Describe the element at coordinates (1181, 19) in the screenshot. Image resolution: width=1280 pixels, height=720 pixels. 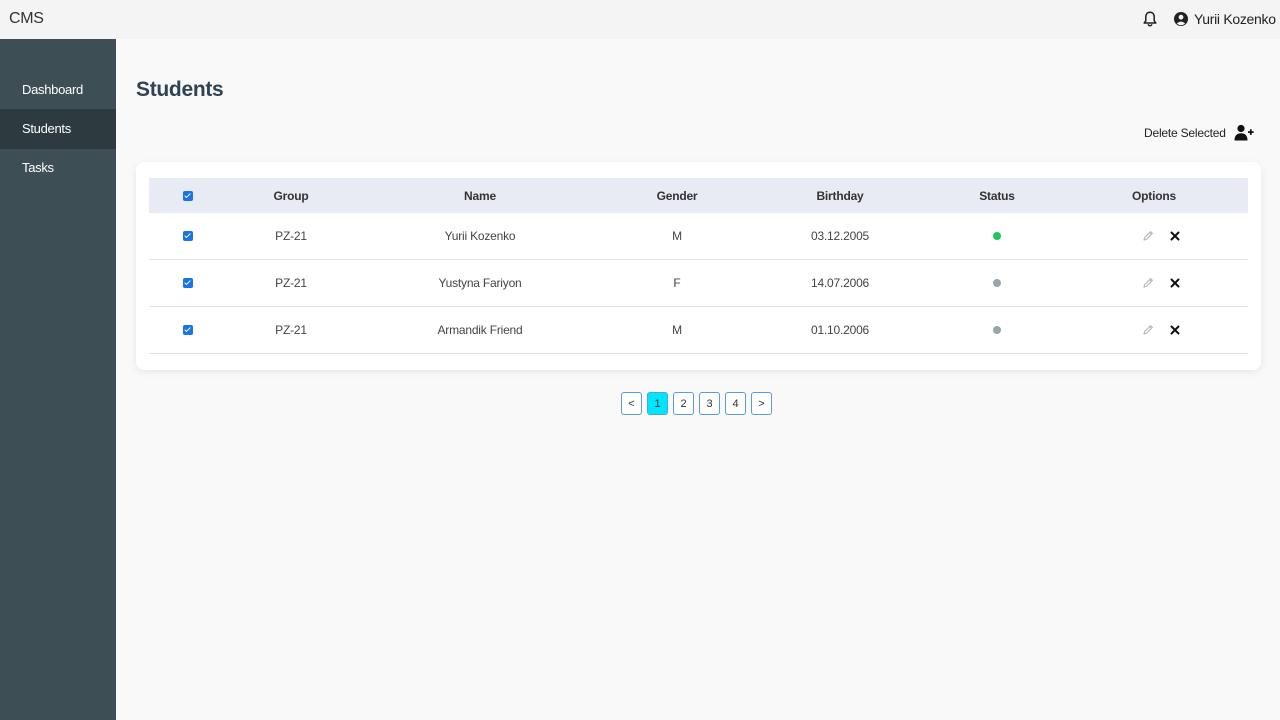
I see `user-circle-icon` at that location.